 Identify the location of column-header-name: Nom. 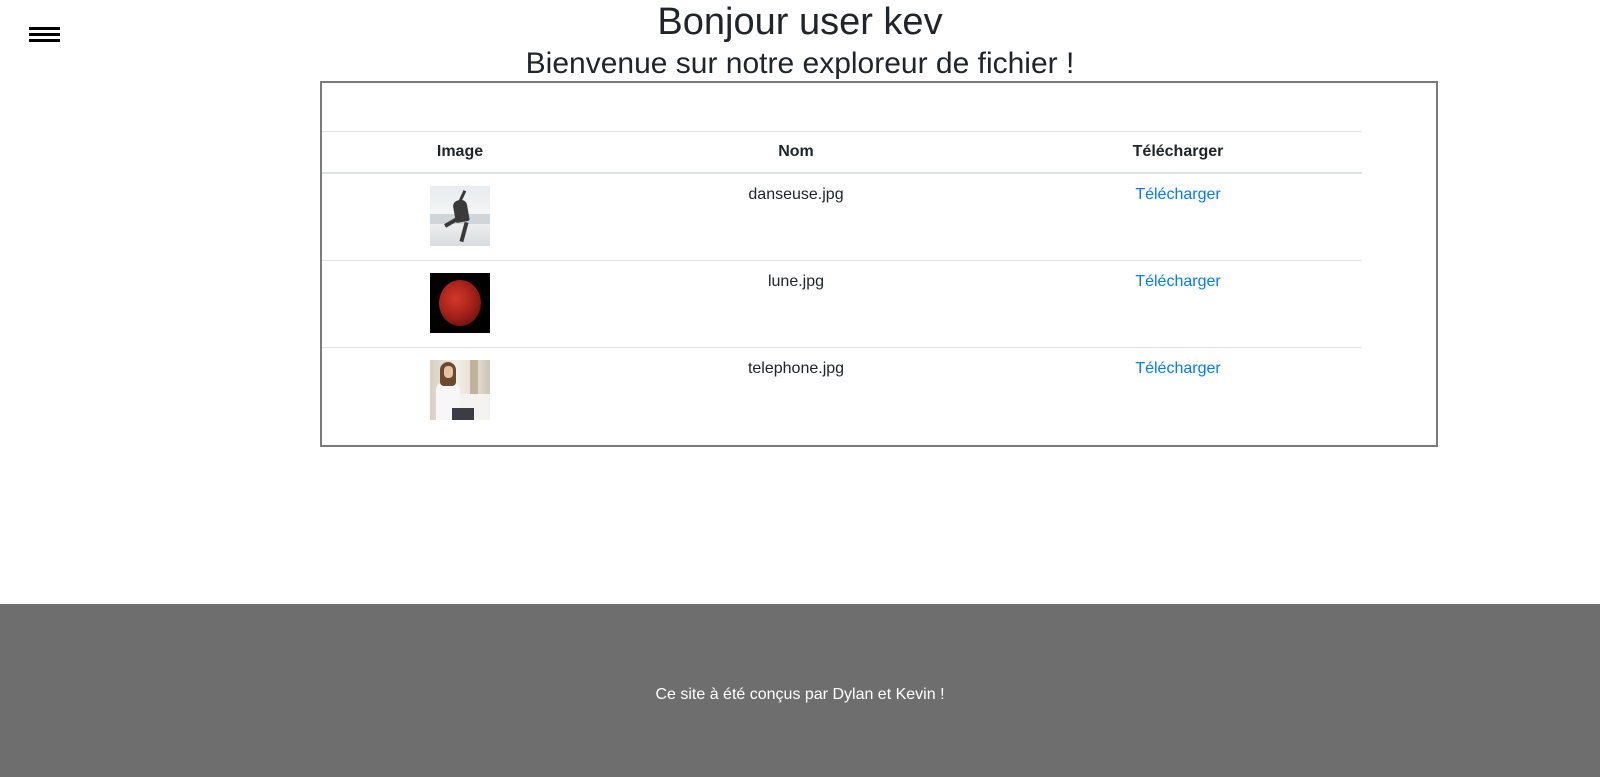
(796, 152).